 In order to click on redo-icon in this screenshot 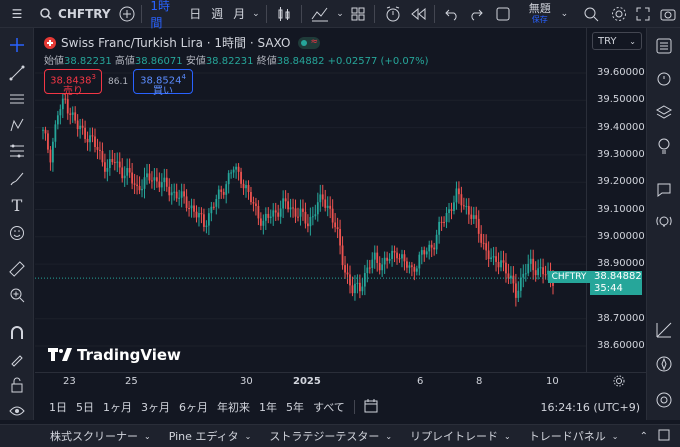, I will do `click(476, 14)`.